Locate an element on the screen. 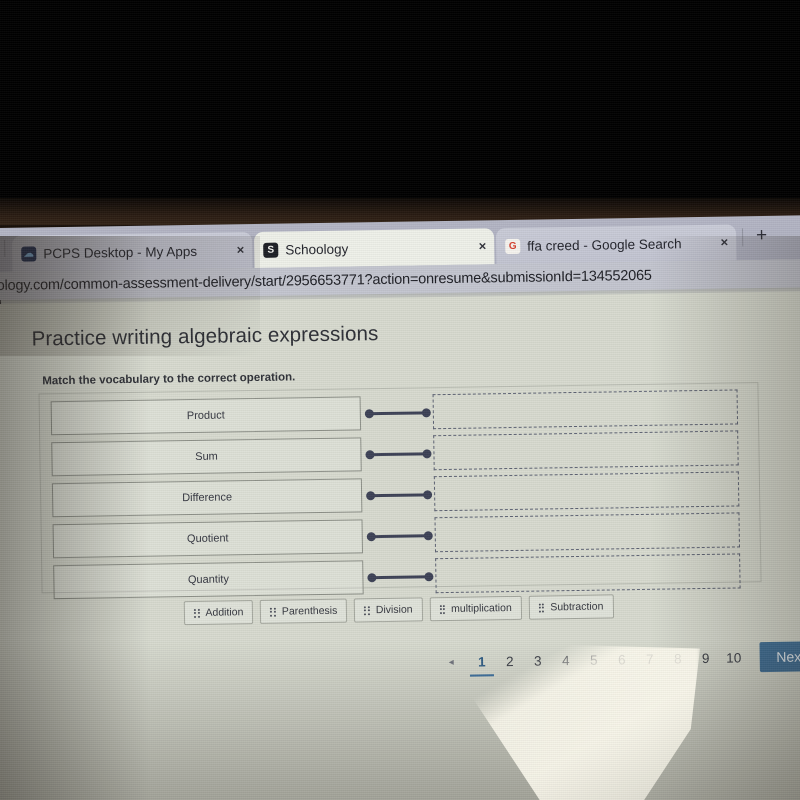 This screenshot has height=800, width=800. page-number-5: 5 is located at coordinates (594, 659).